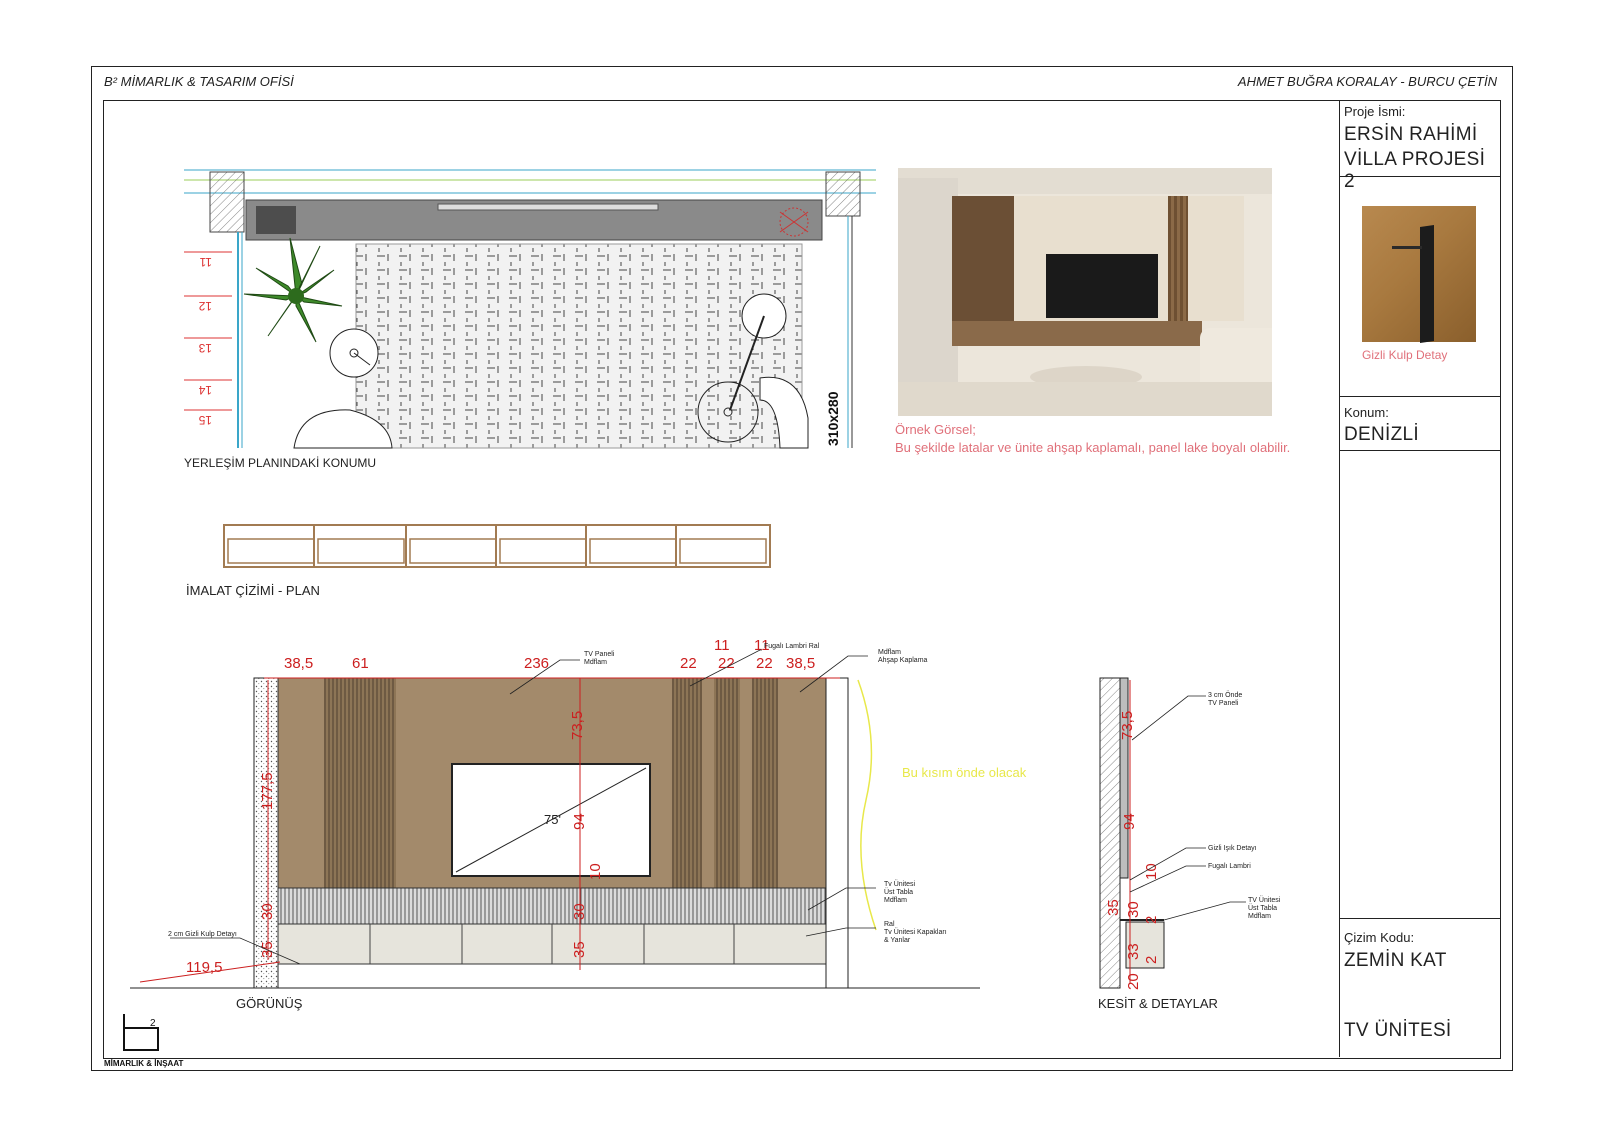  What do you see at coordinates (253, 590) in the screenshot?
I see `manufacturing-caption: İMALAT ÇİZİMİ - PLAN` at bounding box center [253, 590].